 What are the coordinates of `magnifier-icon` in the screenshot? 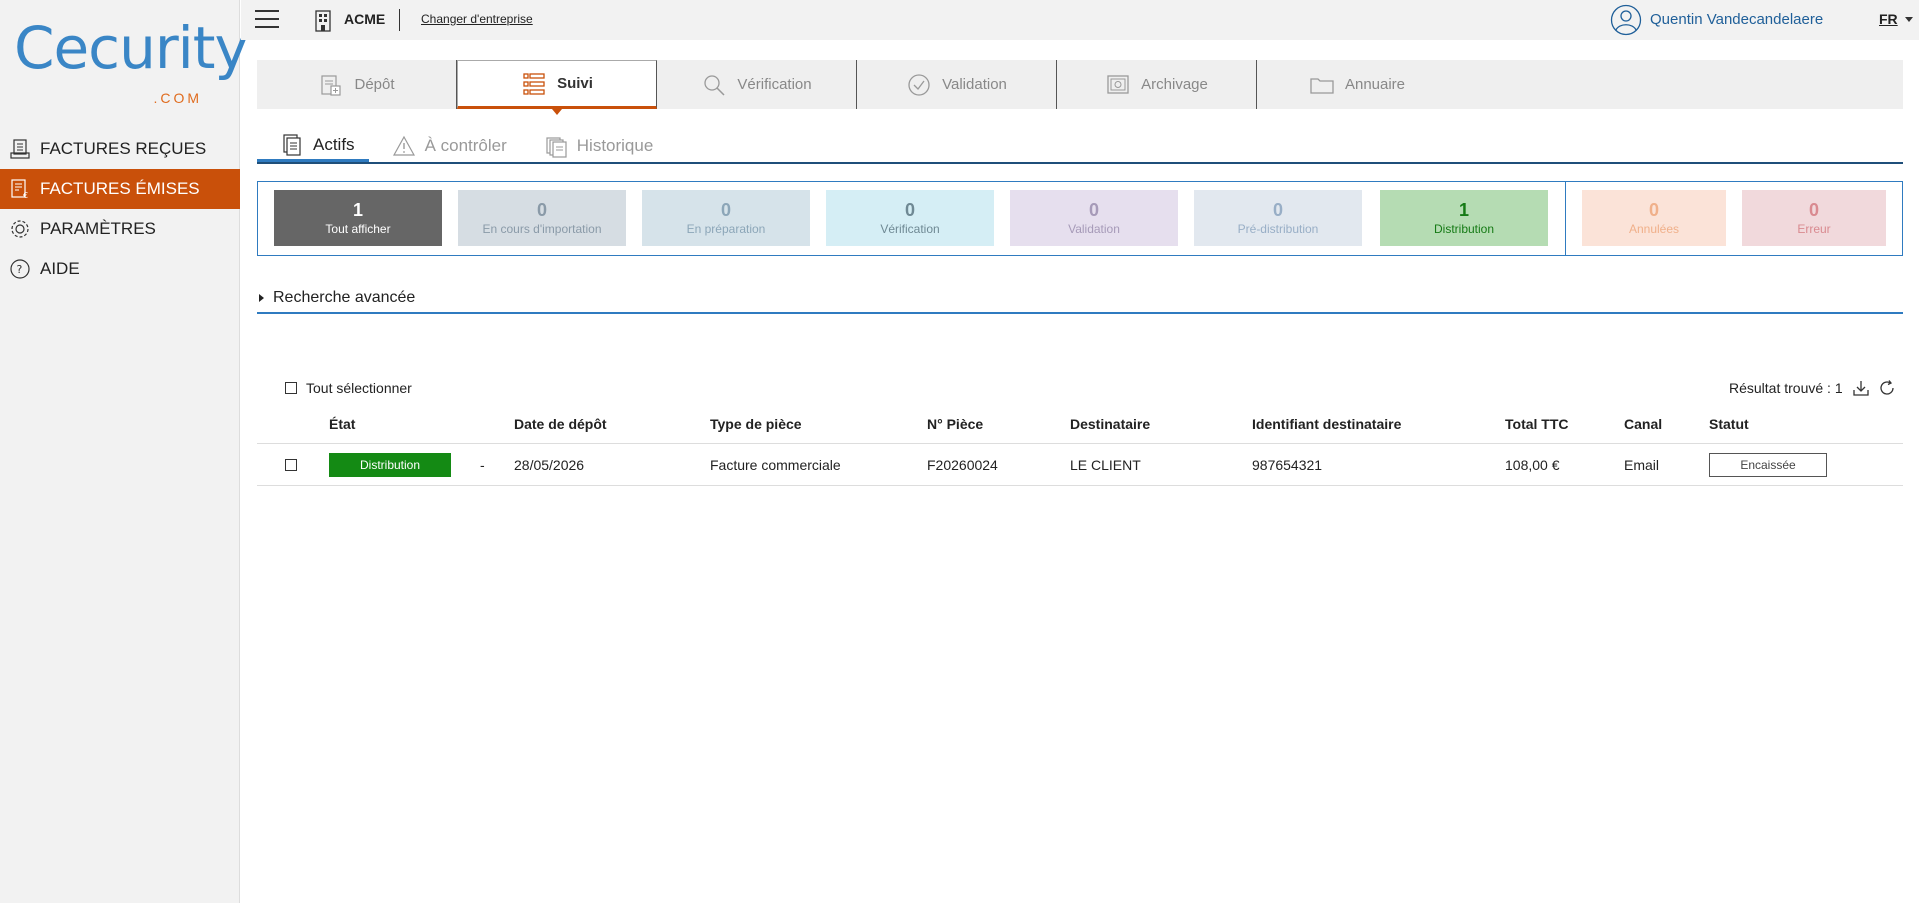 It's located at (714, 85).